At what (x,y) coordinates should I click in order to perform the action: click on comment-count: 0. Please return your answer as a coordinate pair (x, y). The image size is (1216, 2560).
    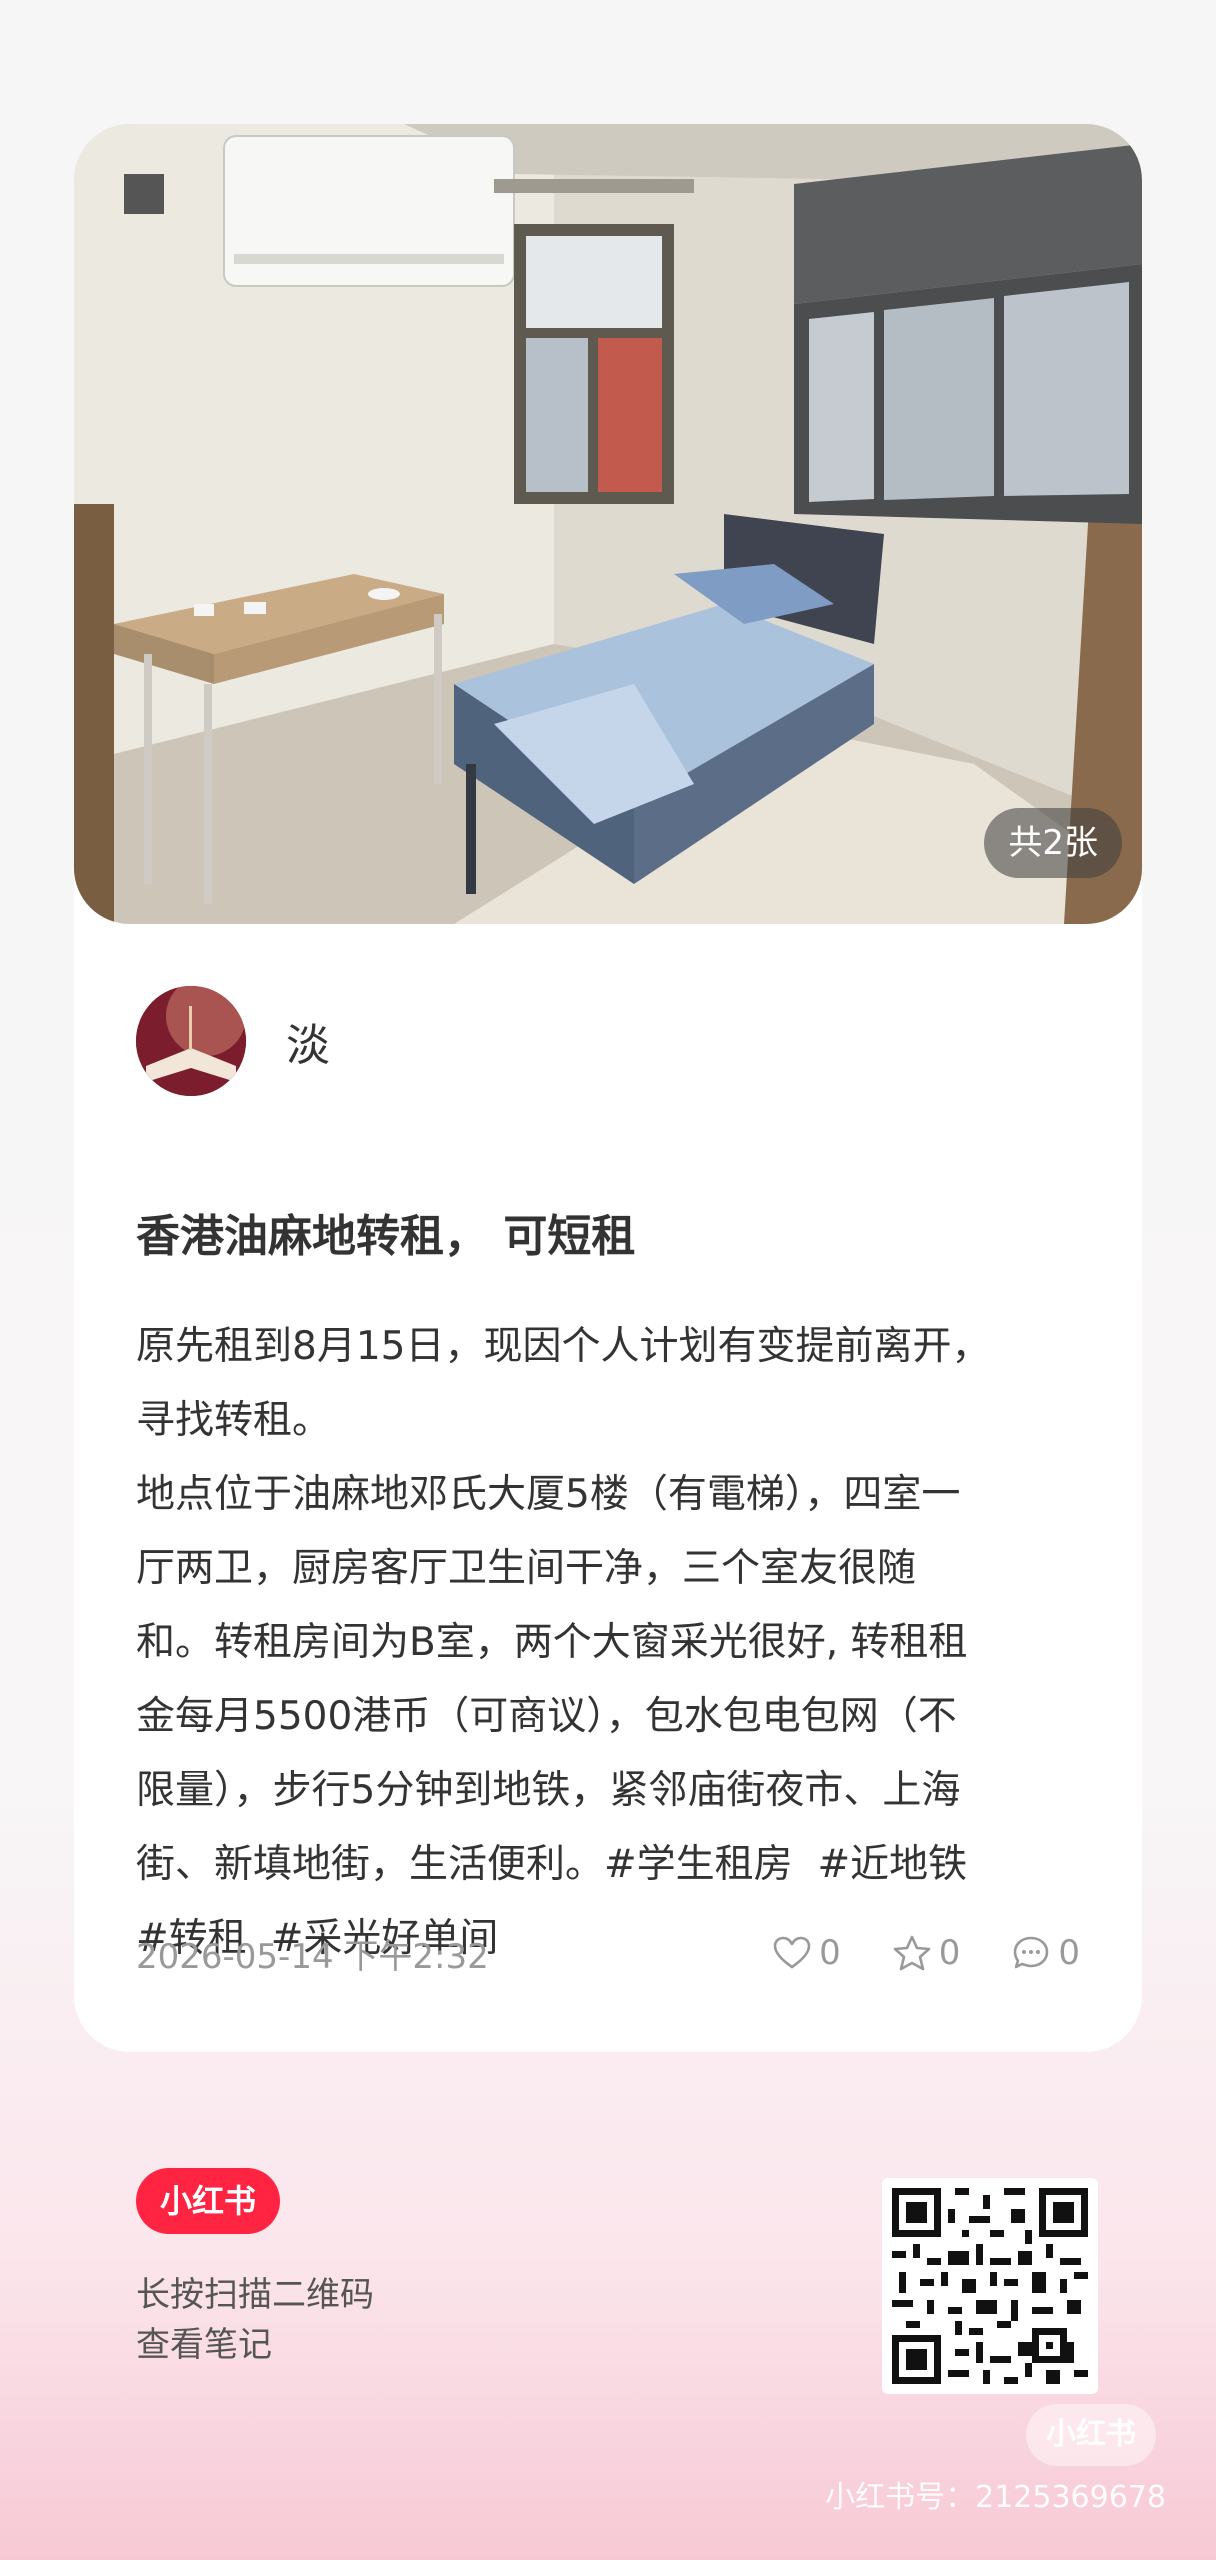
    Looking at the image, I should click on (1069, 1953).